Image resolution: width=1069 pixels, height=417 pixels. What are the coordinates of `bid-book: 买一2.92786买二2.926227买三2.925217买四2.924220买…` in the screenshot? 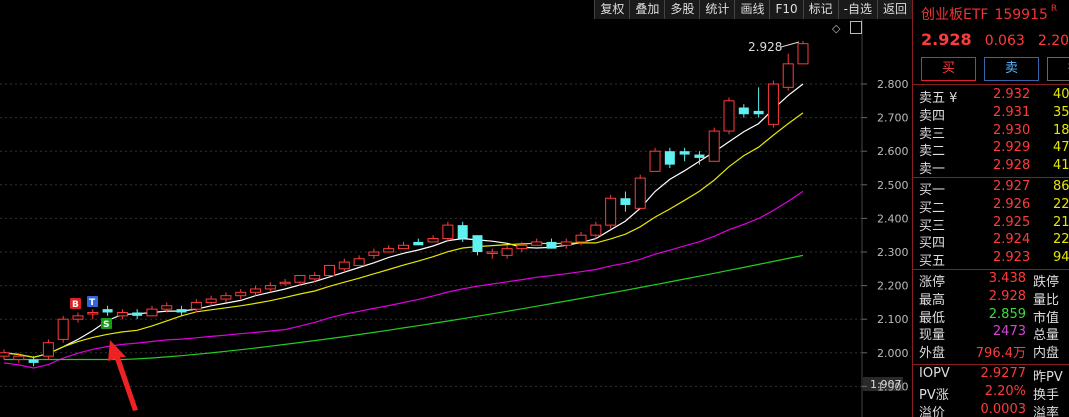 It's located at (991, 224).